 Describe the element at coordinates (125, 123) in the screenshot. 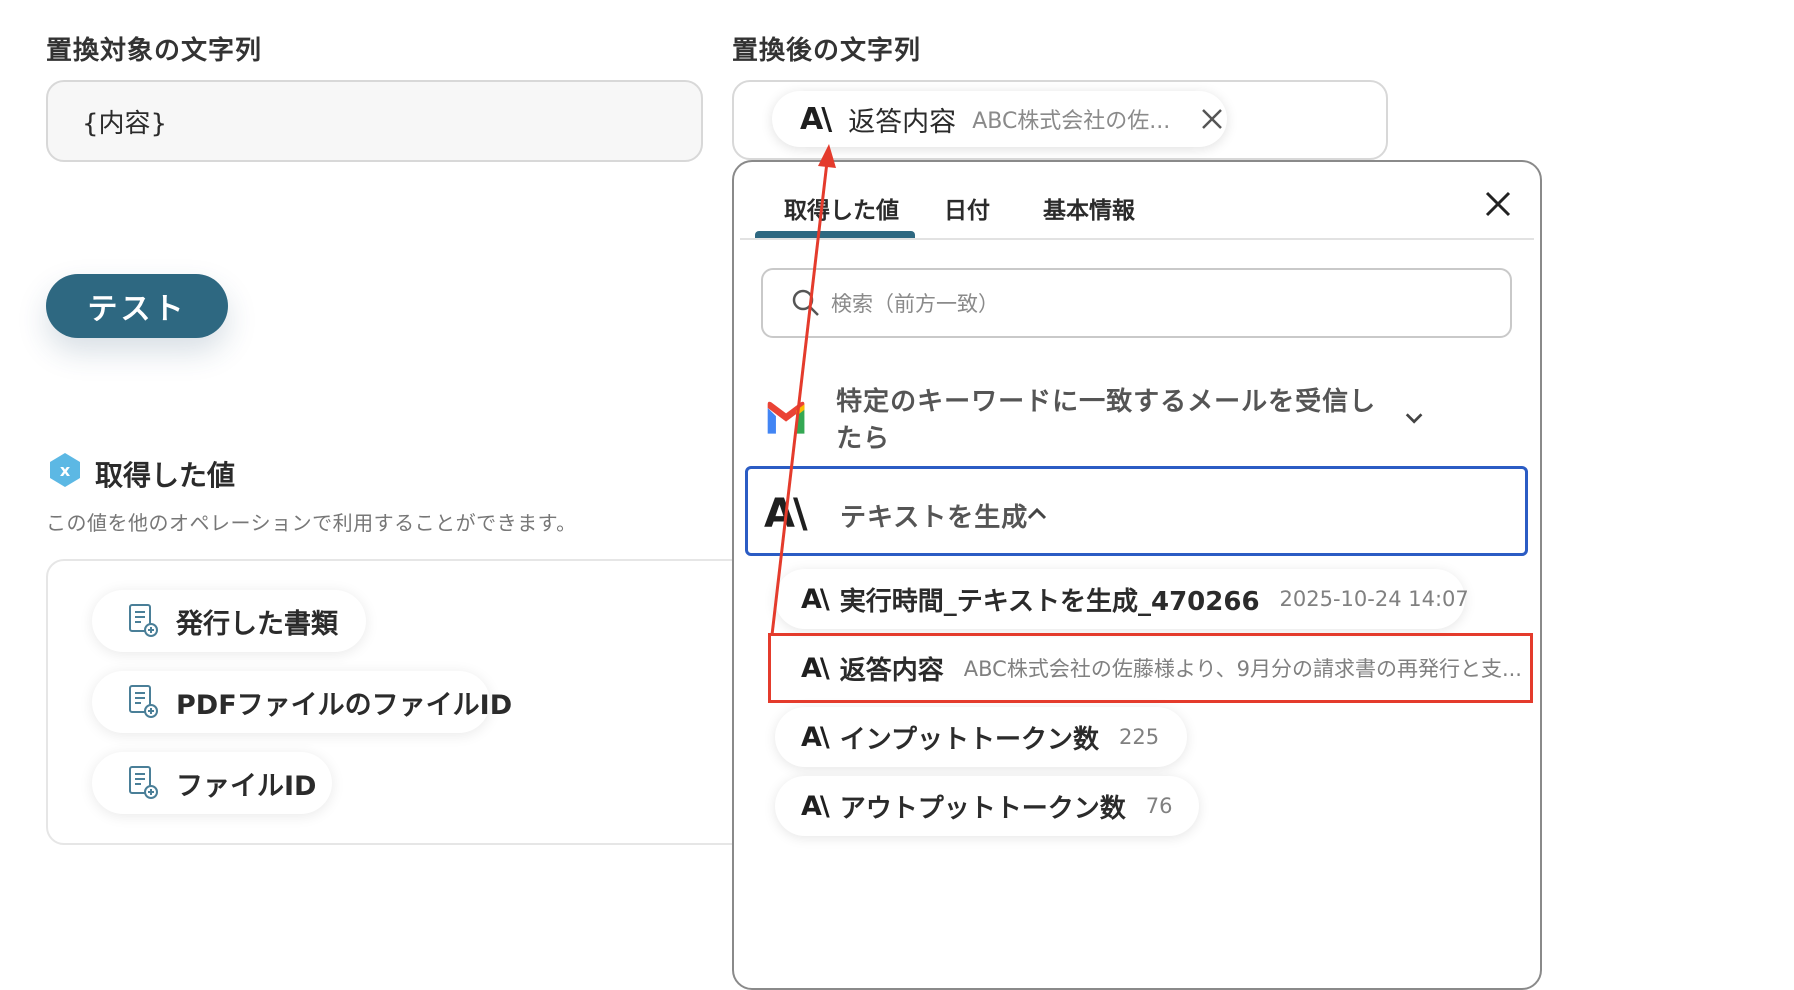

I see `target-string-value: {内容}` at that location.